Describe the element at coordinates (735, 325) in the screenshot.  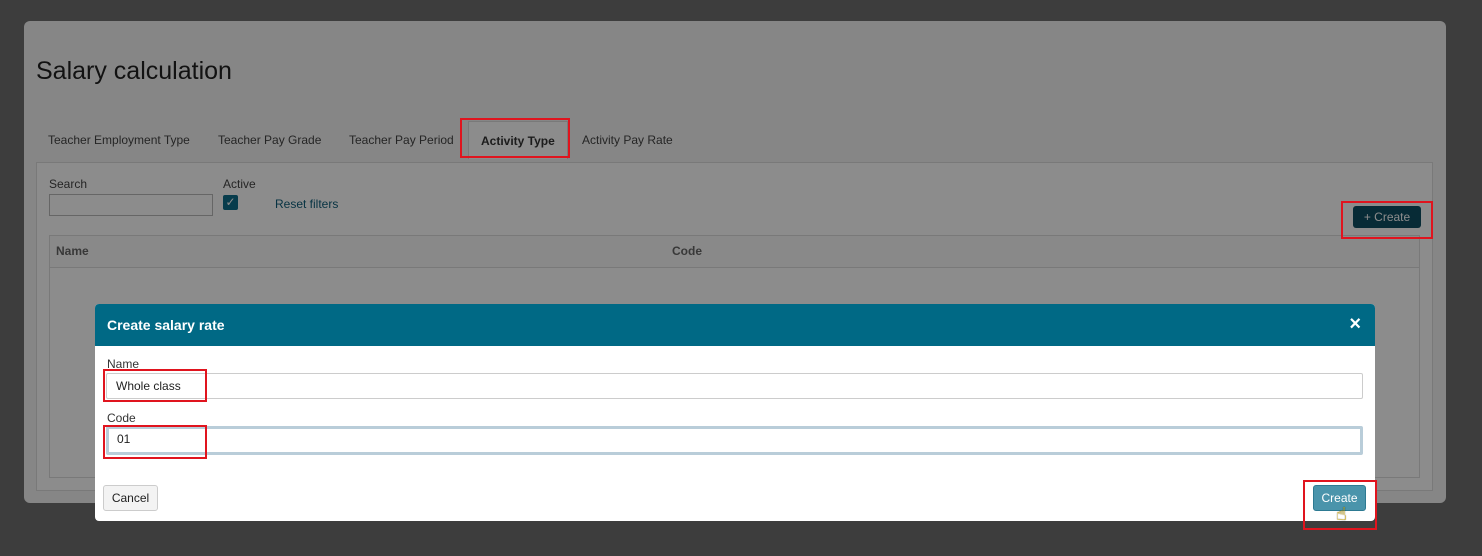
I see `dialog-header: Create salary rate ×` at that location.